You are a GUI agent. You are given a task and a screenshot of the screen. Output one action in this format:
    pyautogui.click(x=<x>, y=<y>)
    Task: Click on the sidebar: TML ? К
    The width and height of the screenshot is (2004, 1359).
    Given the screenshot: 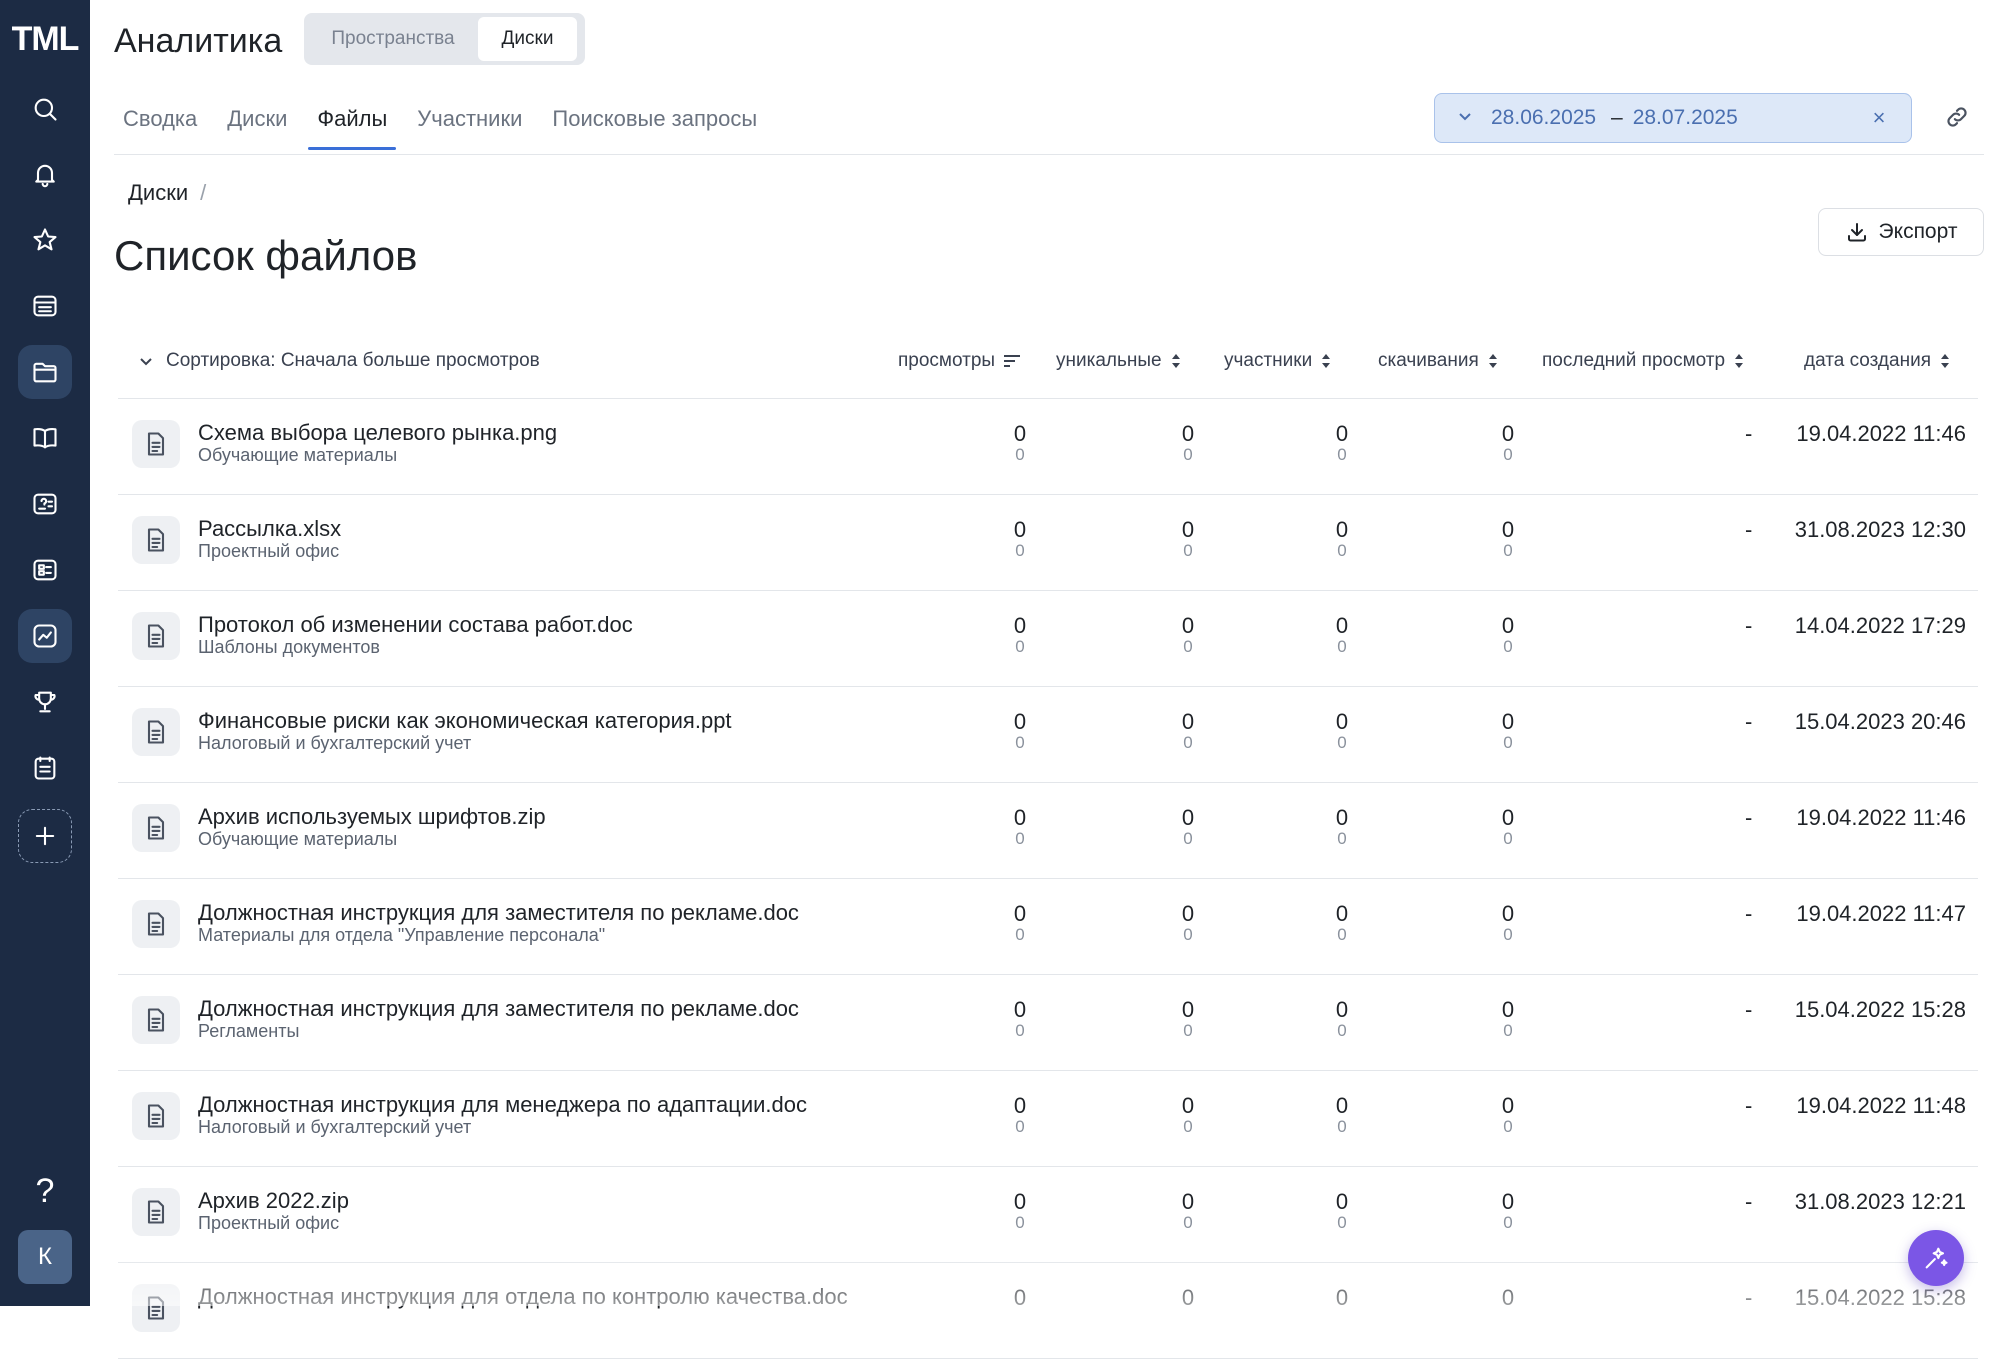 What is the action you would take?
    pyautogui.click(x=45, y=653)
    